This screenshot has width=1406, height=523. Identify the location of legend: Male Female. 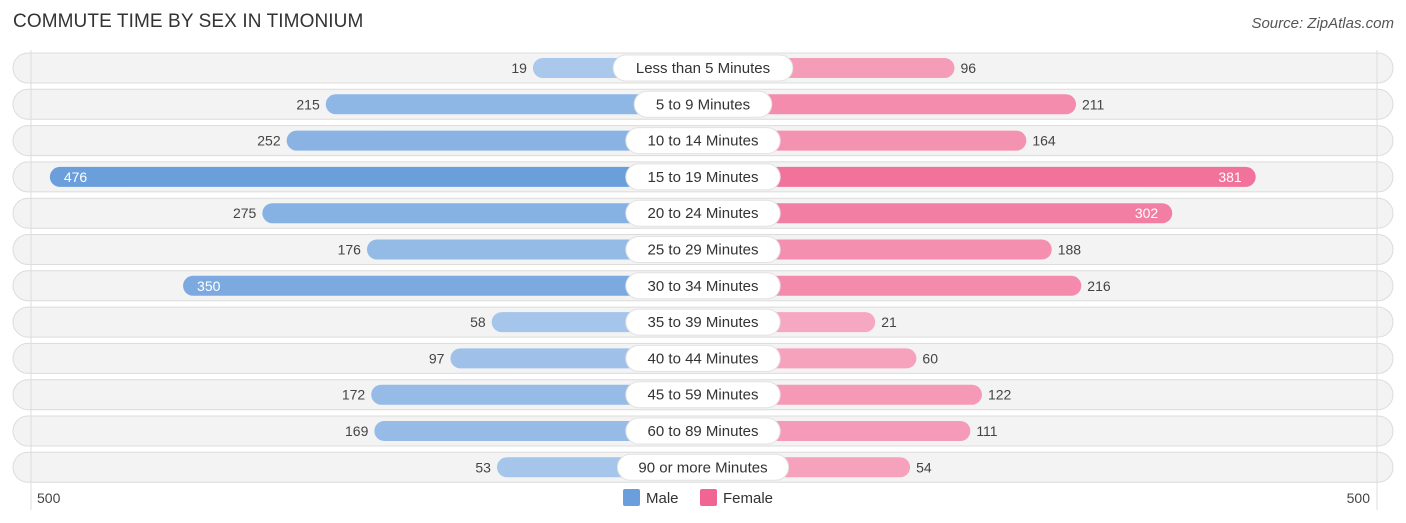
(698, 498).